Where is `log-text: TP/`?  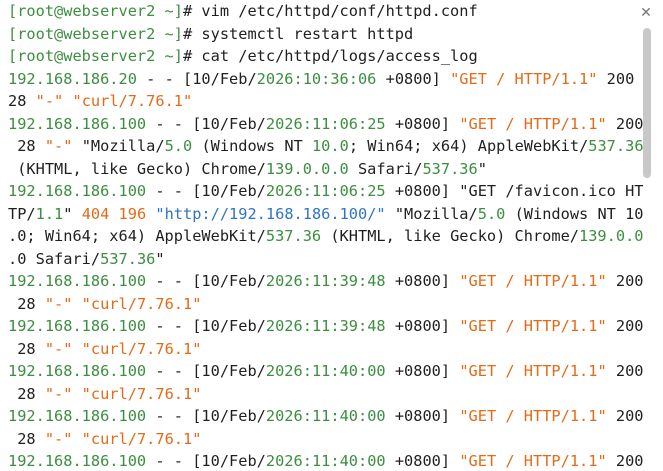
log-text: TP/ is located at coordinates (22, 213).